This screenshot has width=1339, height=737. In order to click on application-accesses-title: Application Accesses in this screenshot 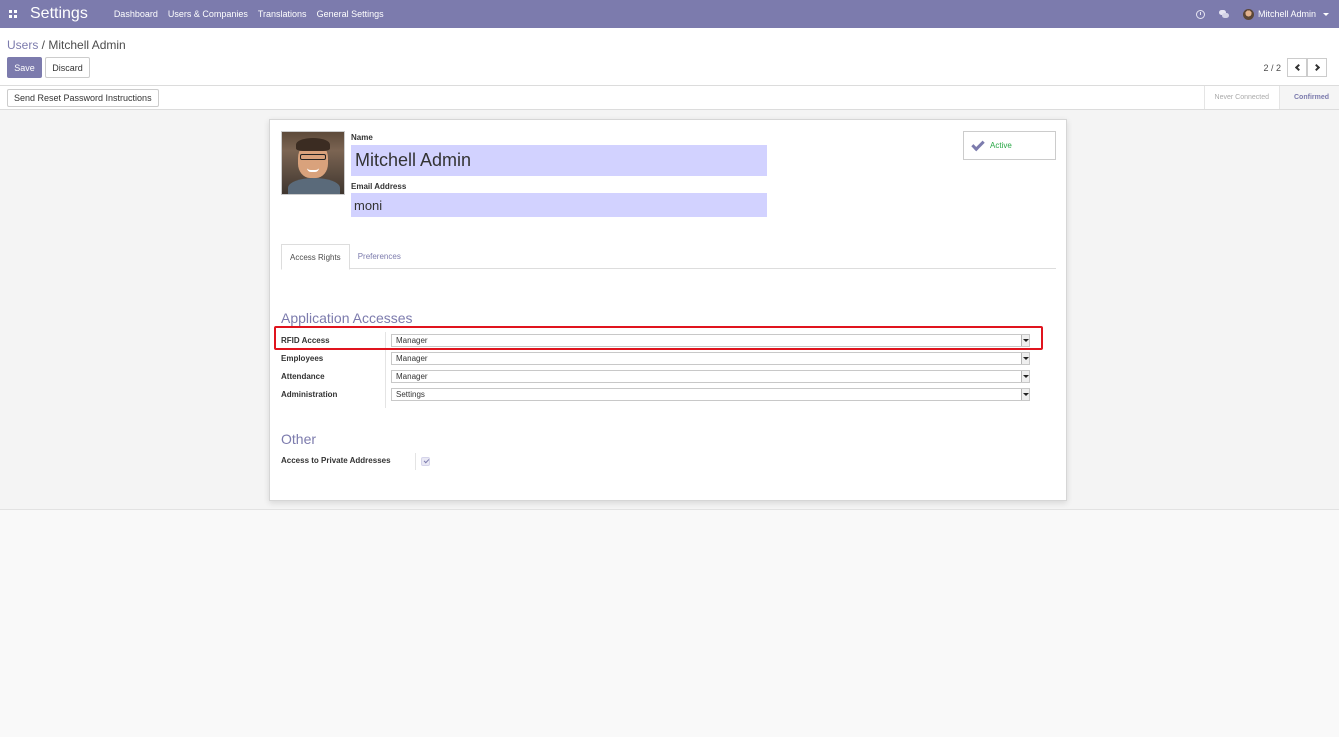, I will do `click(347, 318)`.